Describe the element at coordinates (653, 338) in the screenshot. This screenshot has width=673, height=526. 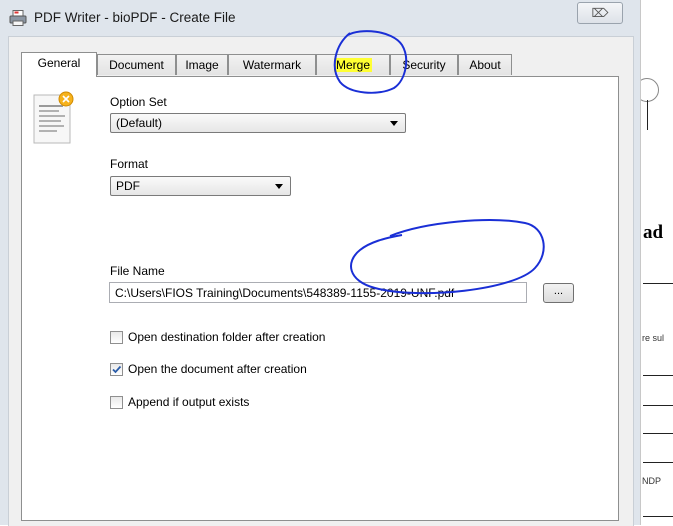
I see `background-text-fragment-1: re sul` at that location.